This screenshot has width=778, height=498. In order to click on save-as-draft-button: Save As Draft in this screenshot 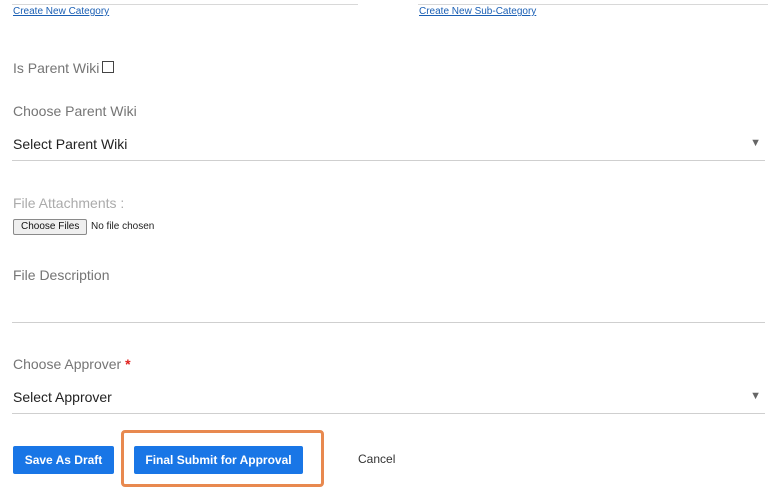, I will do `click(63, 460)`.